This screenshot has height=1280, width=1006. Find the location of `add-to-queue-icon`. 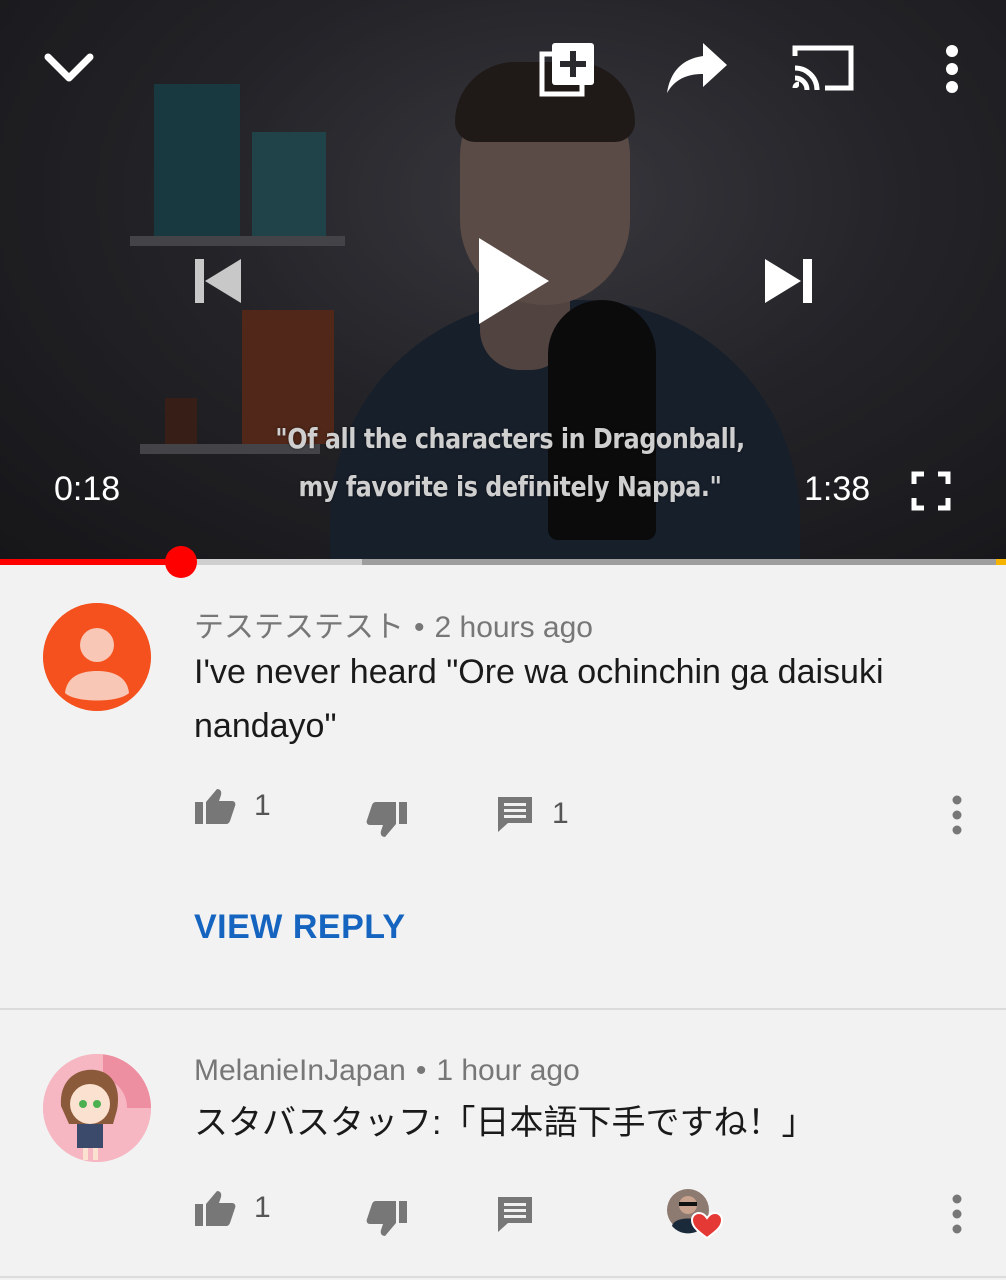

add-to-queue-icon is located at coordinates (566, 70).